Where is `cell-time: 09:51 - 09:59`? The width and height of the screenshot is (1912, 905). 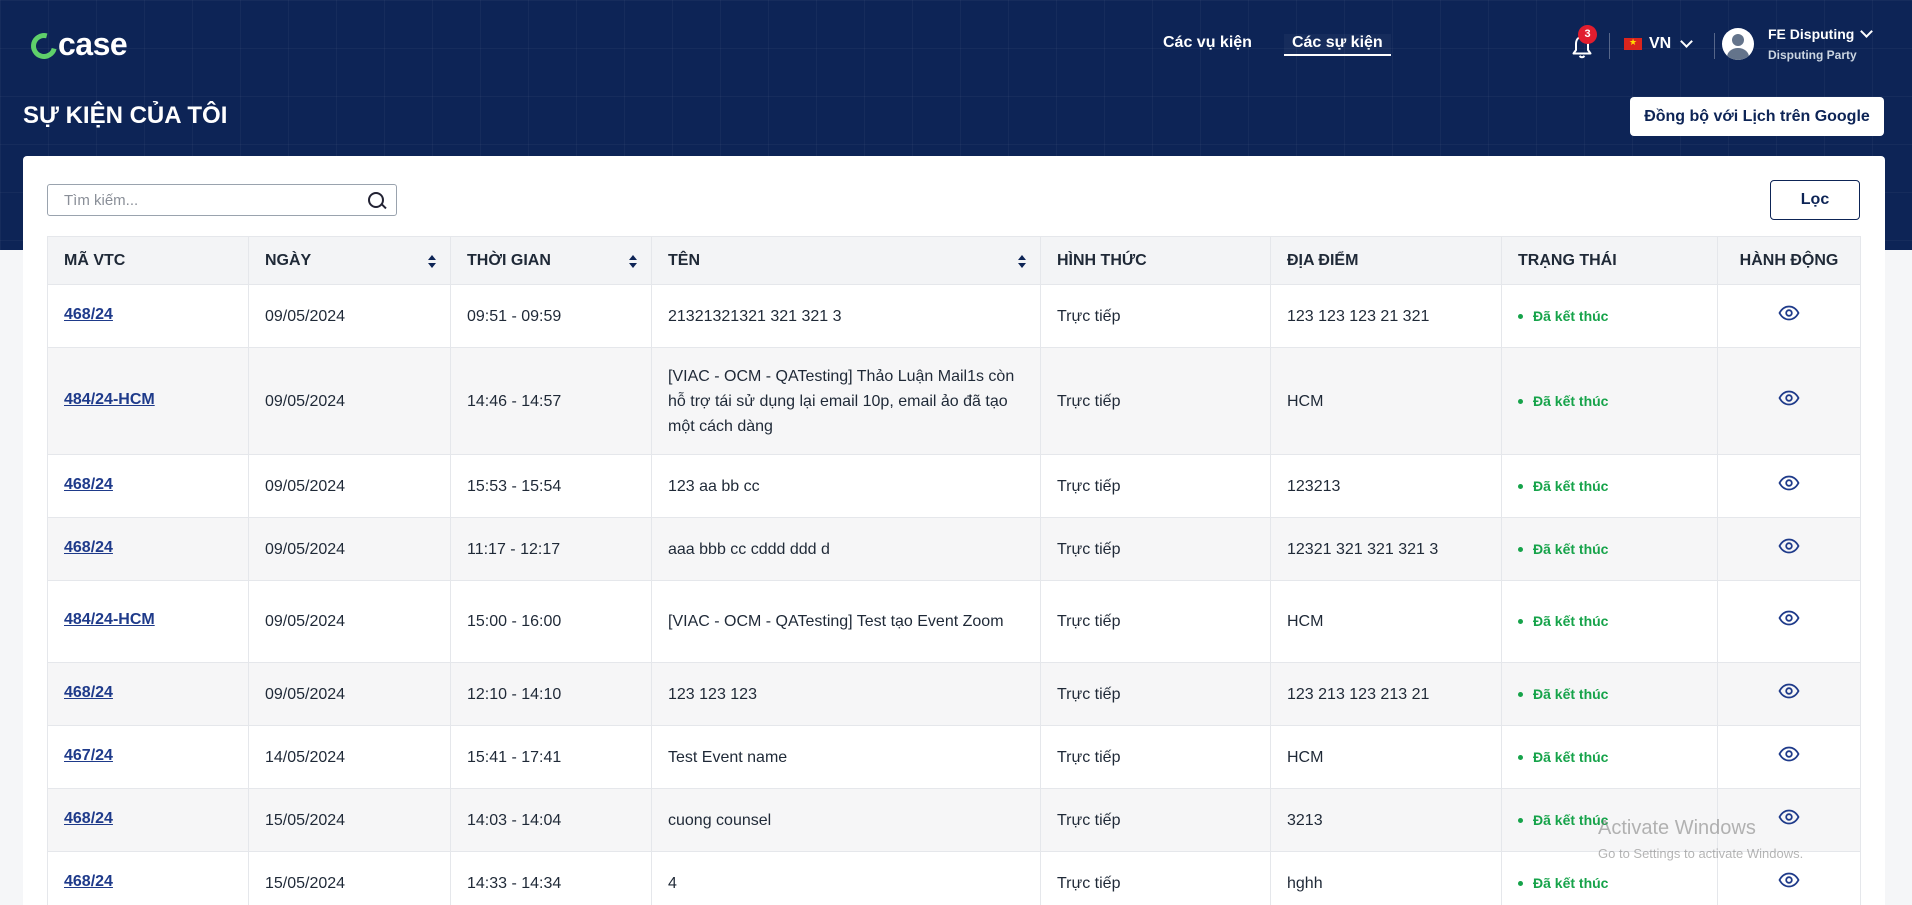 cell-time: 09:51 - 09:59 is located at coordinates (551, 316).